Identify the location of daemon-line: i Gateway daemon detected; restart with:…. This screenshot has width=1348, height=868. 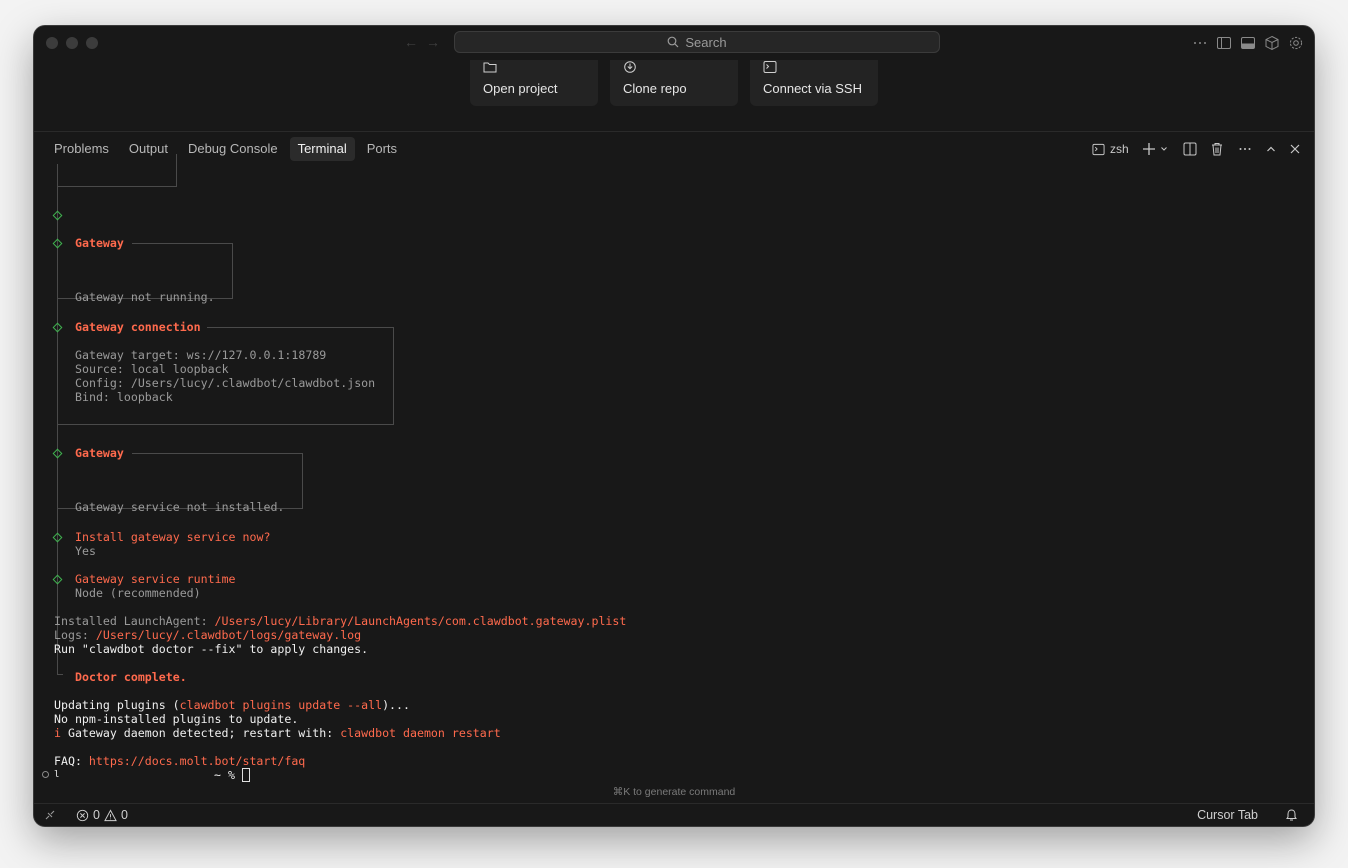
(277, 733).